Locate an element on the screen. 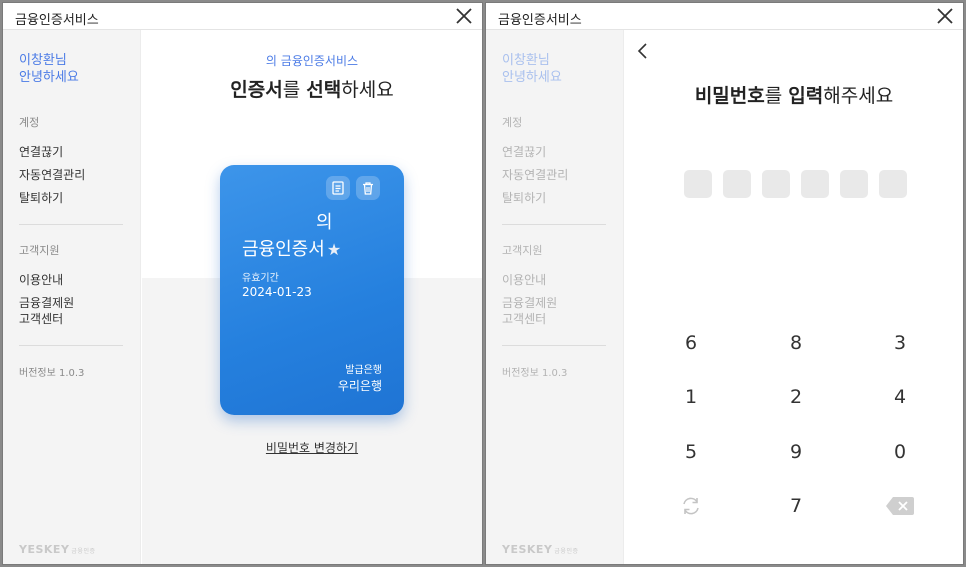  refresh-icon is located at coordinates (691, 506).